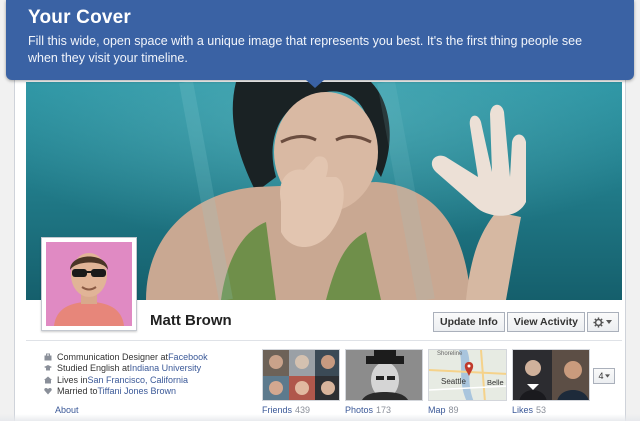  I want to click on map-tile: Shoreline Seattle Belle, so click(467, 375).